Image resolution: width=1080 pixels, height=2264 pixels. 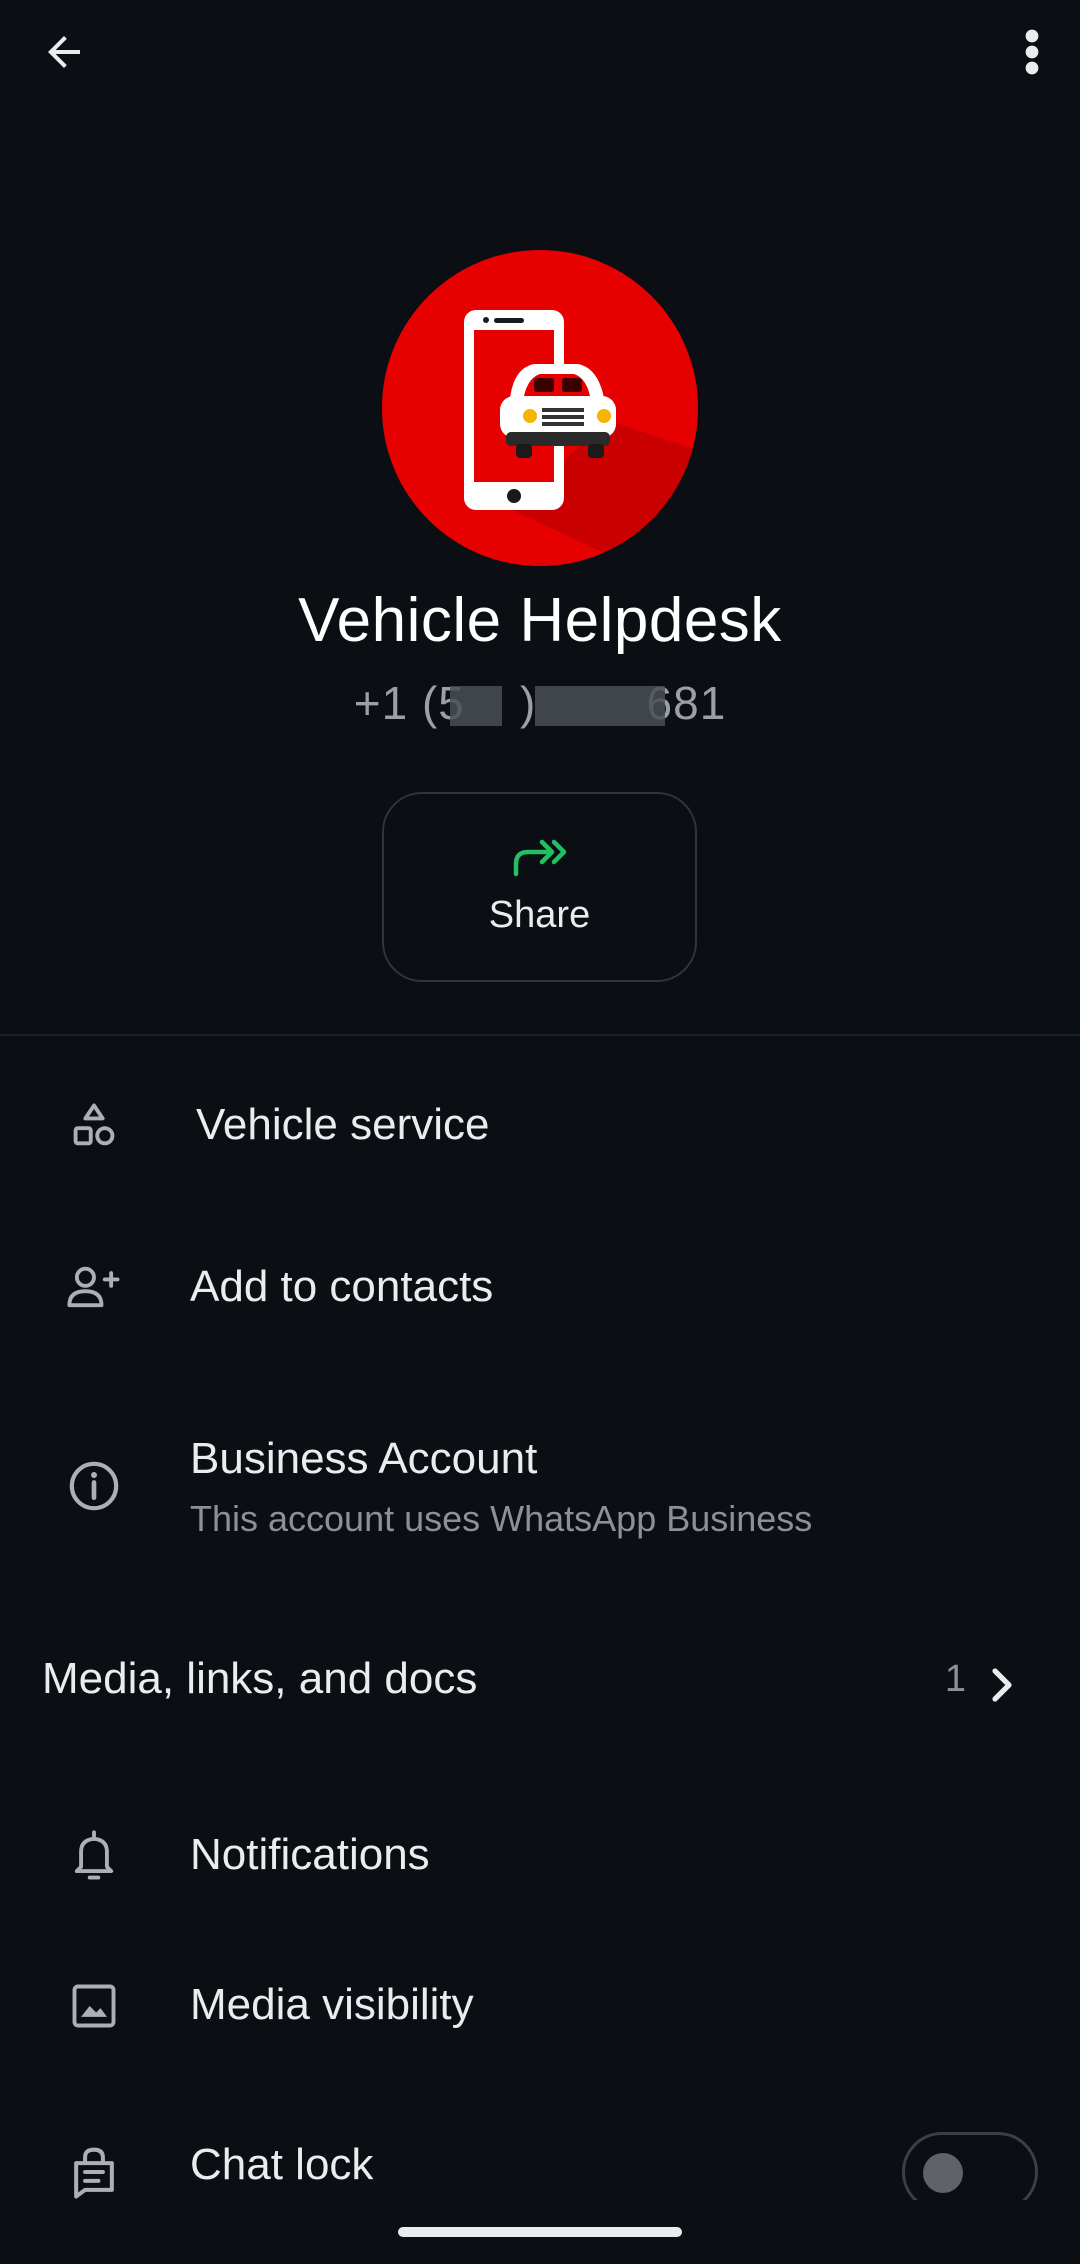 What do you see at coordinates (540, 48) in the screenshot?
I see `top-bar` at bounding box center [540, 48].